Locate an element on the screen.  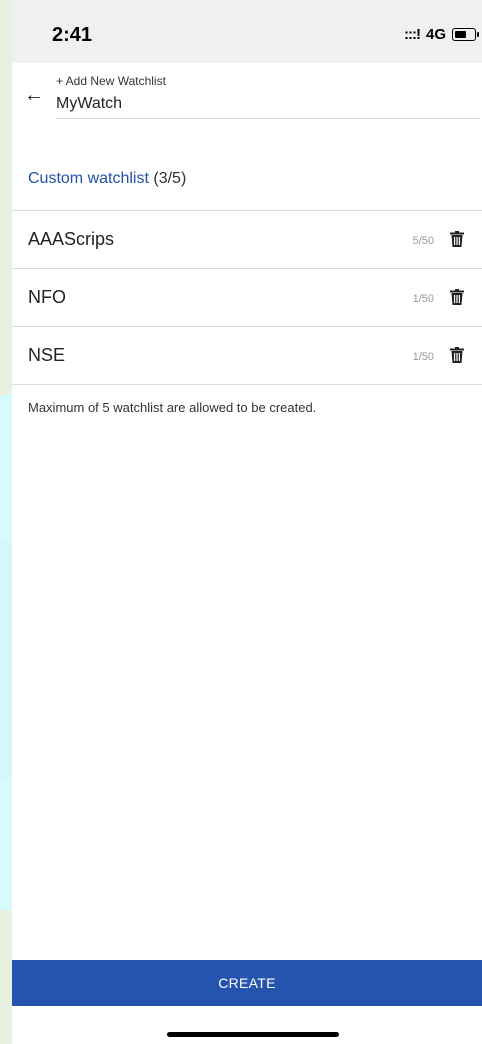
section-title-text: Custom watchlist is located at coordinates (88, 178).